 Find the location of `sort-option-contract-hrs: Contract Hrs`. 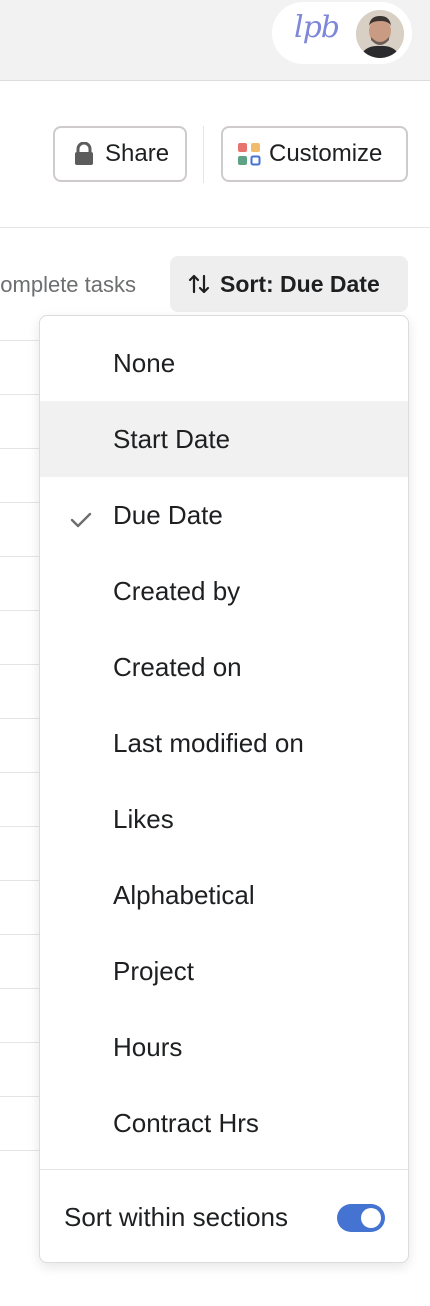

sort-option-contract-hrs: Contract Hrs is located at coordinates (224, 1123).